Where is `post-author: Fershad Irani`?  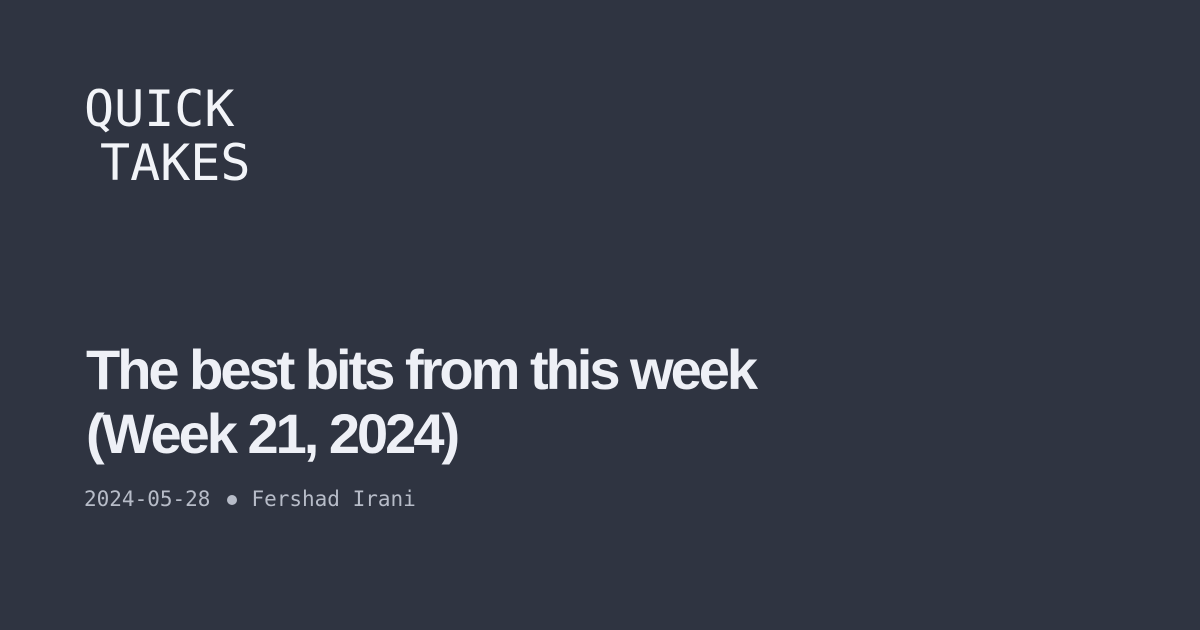
post-author: Fershad Irani is located at coordinates (333, 499).